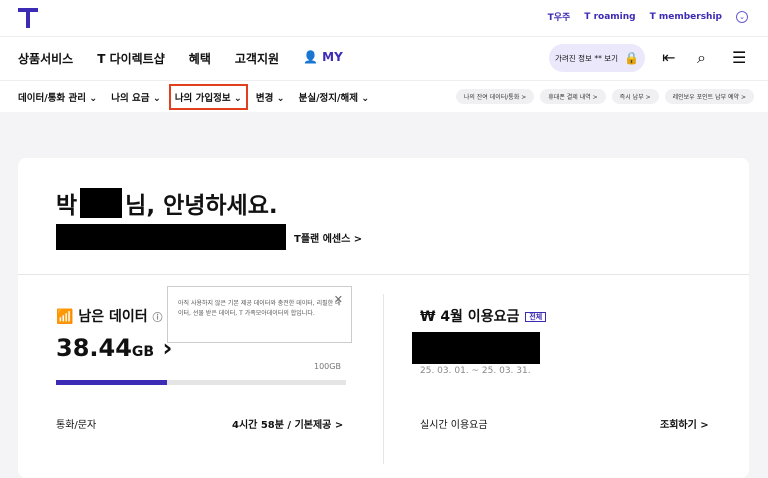 Image resolution: width=768 pixels, height=478 pixels. What do you see at coordinates (67, 206) in the screenshot?
I see `greeting-prefix: 박` at bounding box center [67, 206].